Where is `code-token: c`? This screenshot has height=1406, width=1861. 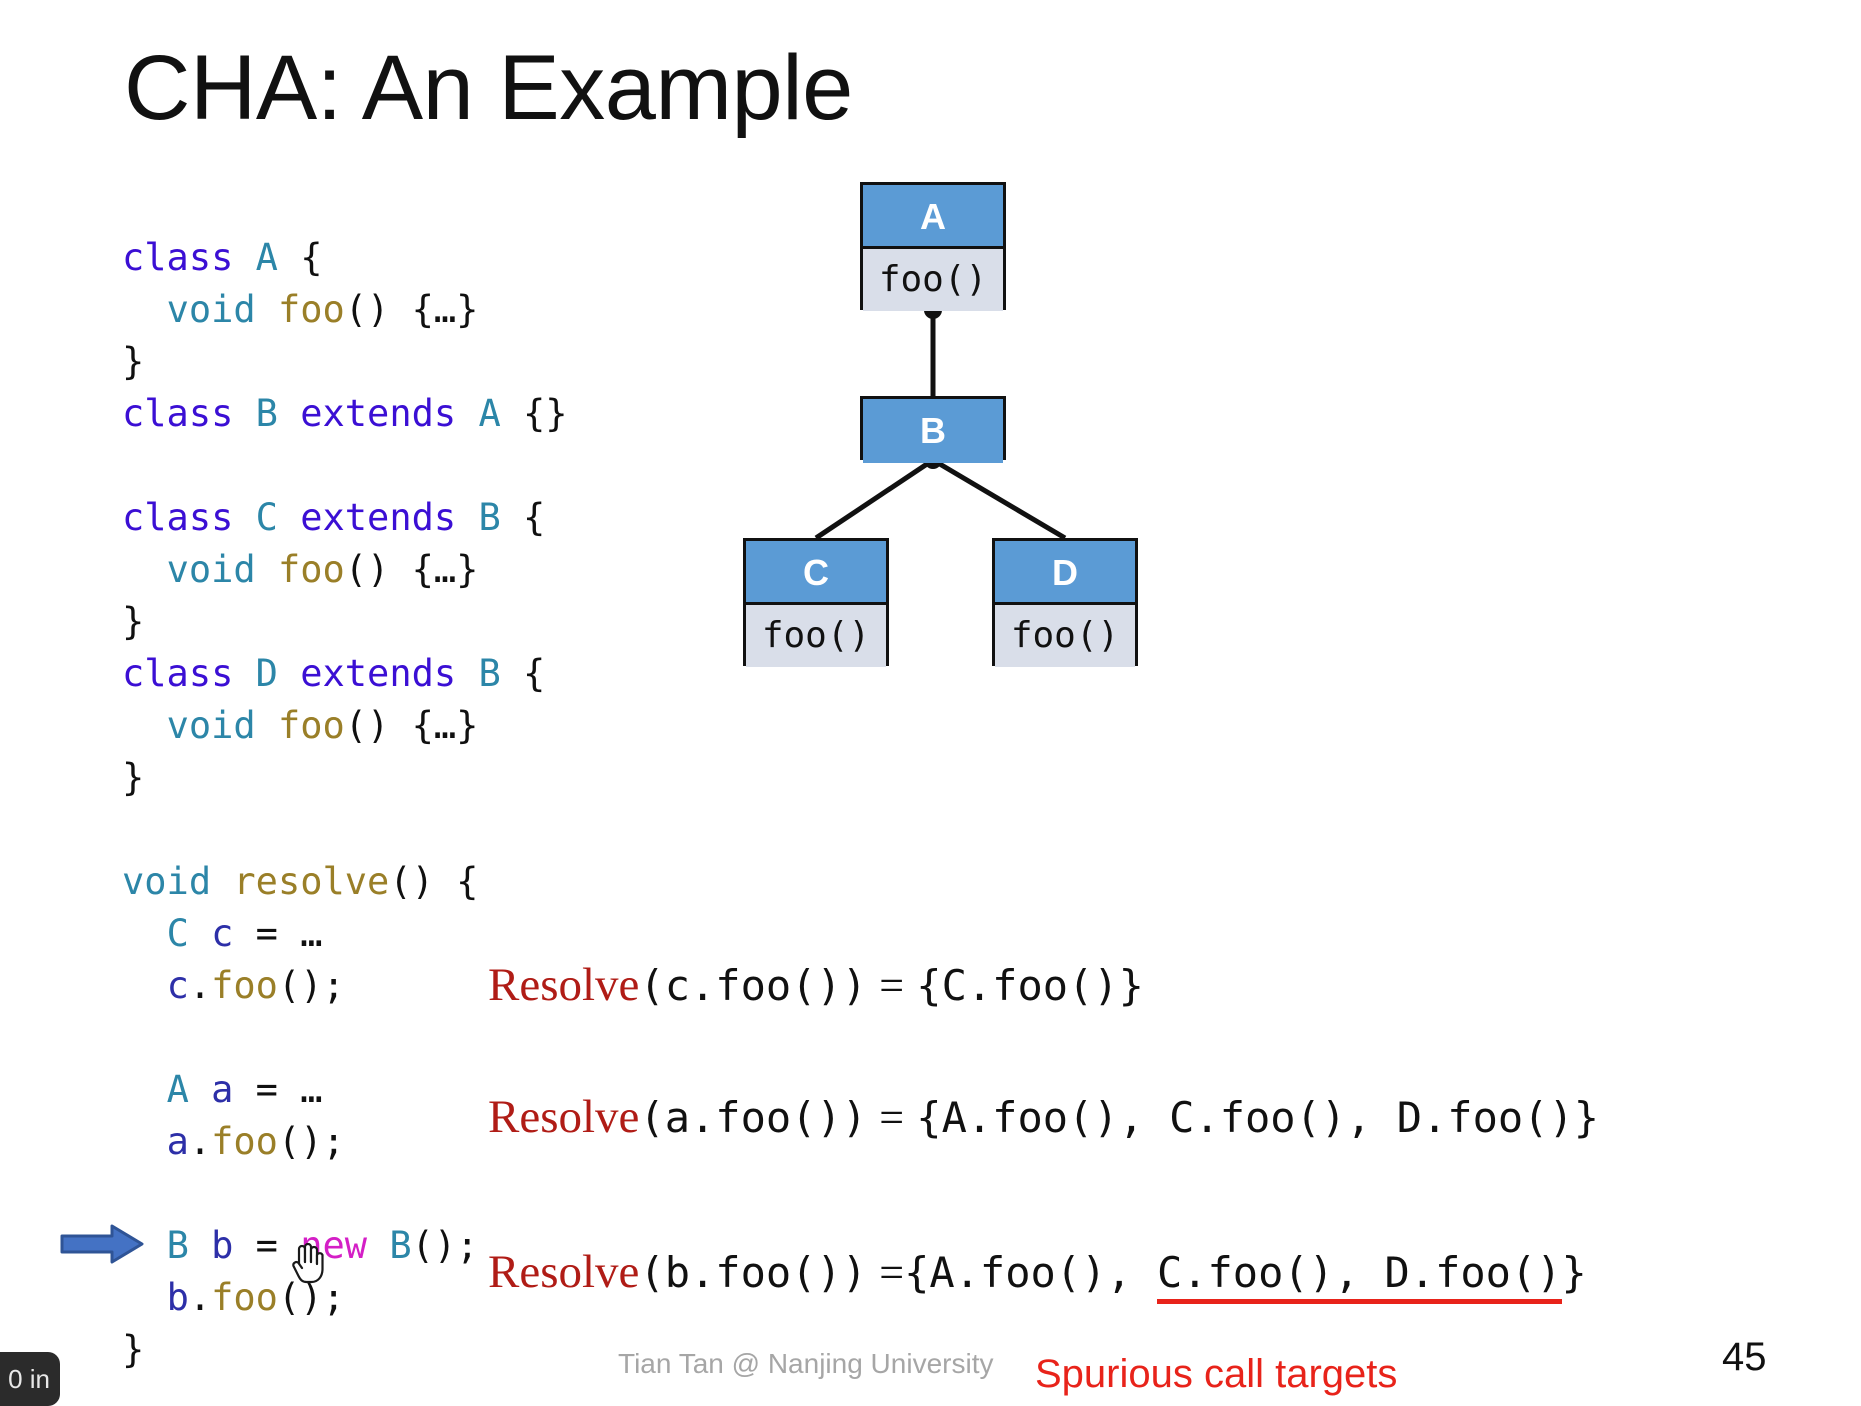 code-token: c is located at coordinates (222, 933).